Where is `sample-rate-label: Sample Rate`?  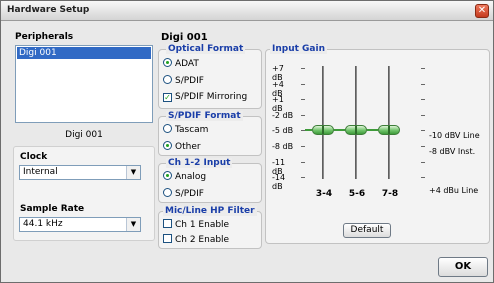
sample-rate-label: Sample Rate is located at coordinates (52, 209).